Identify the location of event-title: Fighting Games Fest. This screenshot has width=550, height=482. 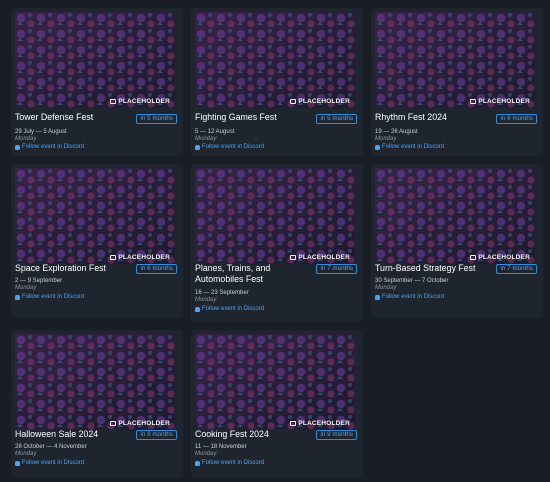
(254, 117).